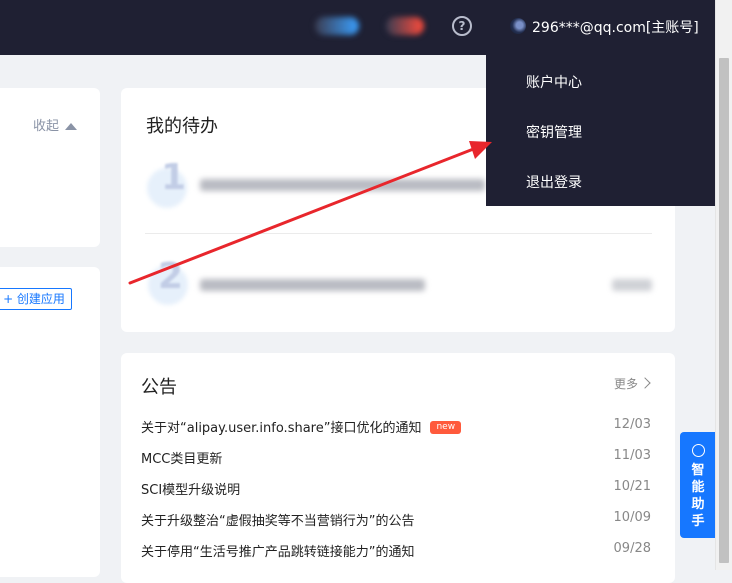 This screenshot has width=732, height=583. What do you see at coordinates (480, 150) in the screenshot?
I see `annotation-arrow-head` at bounding box center [480, 150].